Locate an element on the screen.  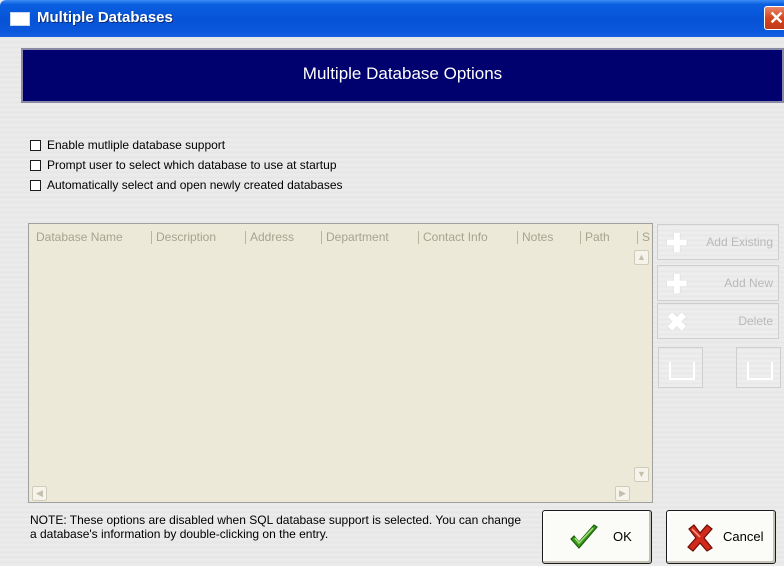
close-icon: ✕ is located at coordinates (776, 18).